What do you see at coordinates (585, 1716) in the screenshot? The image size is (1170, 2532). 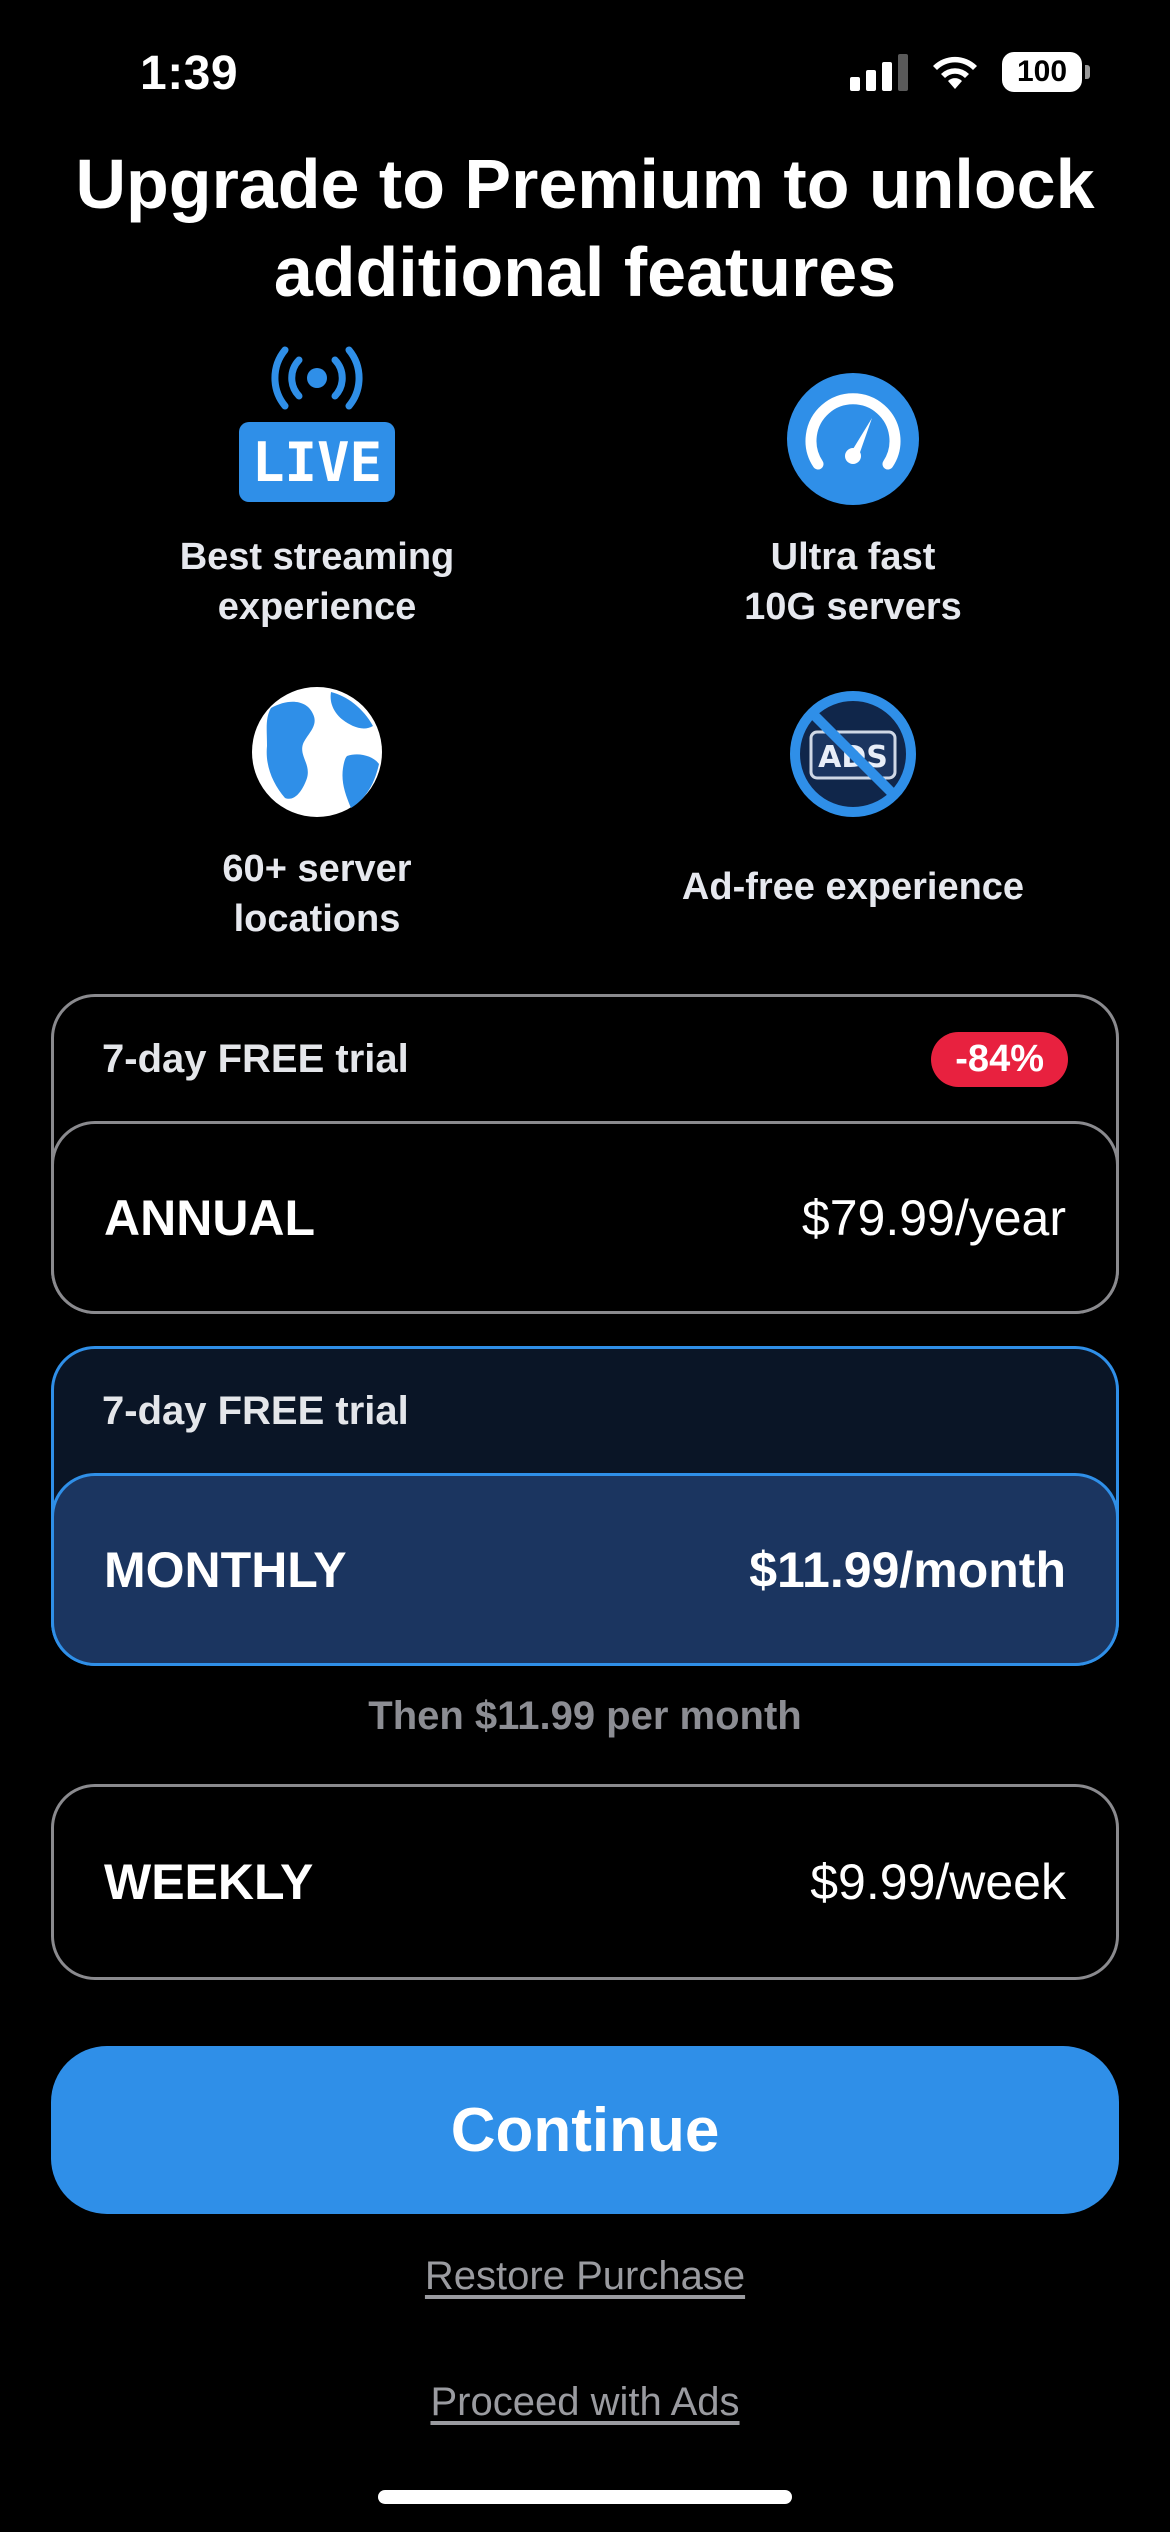 I see `renewal-note: Then $11.99 per month` at bounding box center [585, 1716].